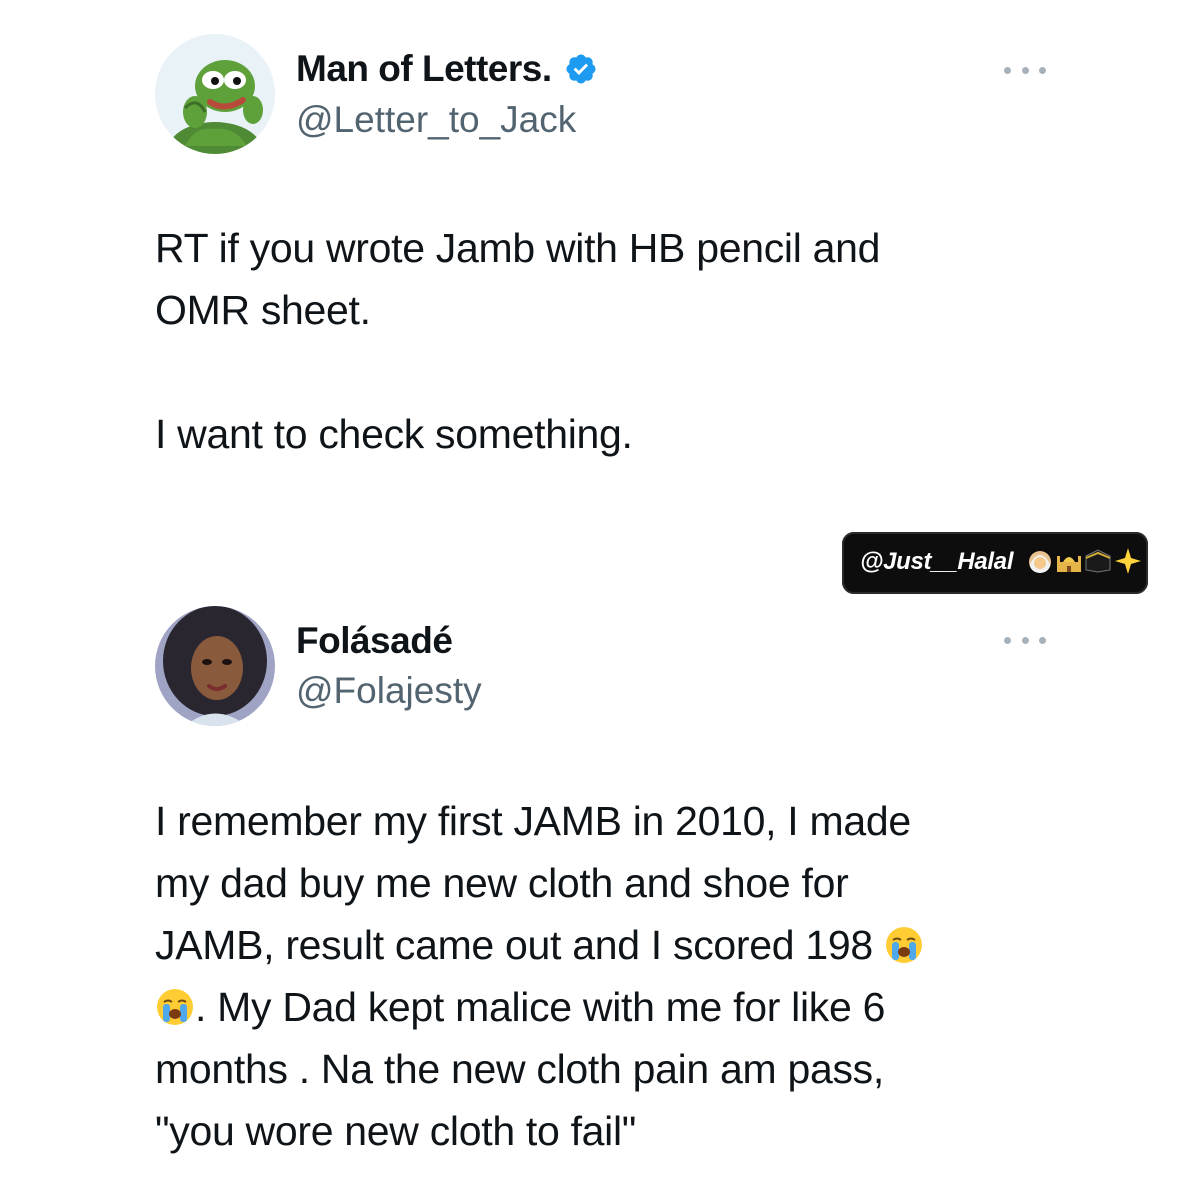 This screenshot has height=1200, width=1200. I want to click on pepe-frog-avatar, so click(215, 94).